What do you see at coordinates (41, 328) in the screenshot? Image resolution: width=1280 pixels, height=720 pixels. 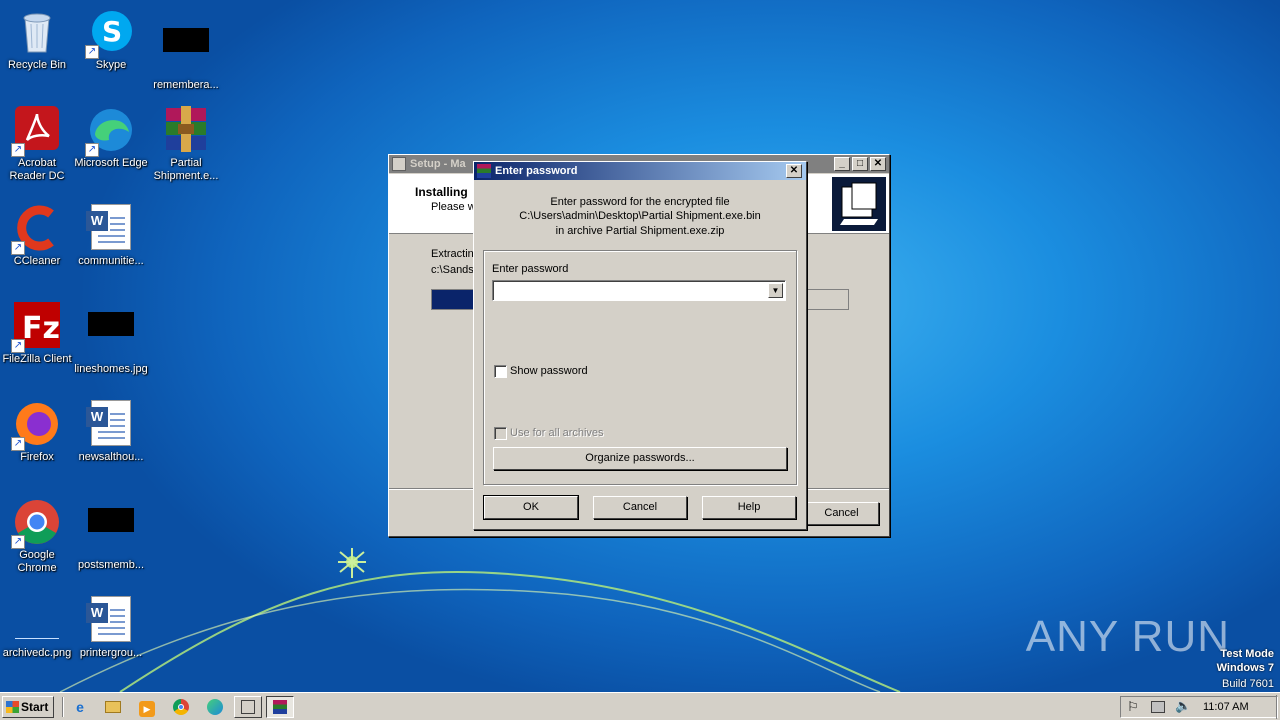 I see `svg-text: Fz` at bounding box center [41, 328].